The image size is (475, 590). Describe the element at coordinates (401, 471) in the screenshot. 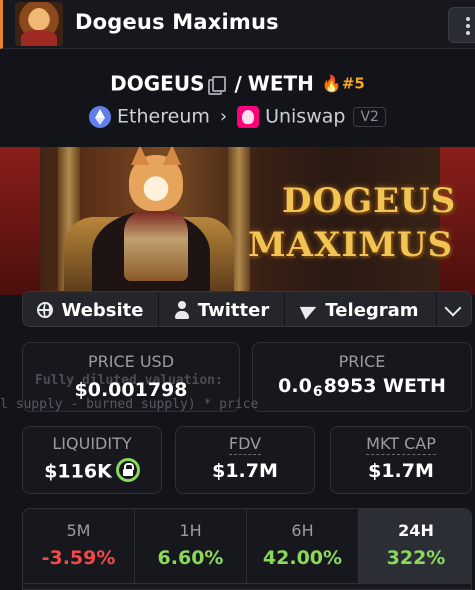

I see `mktcap-value: $1.7M` at that location.